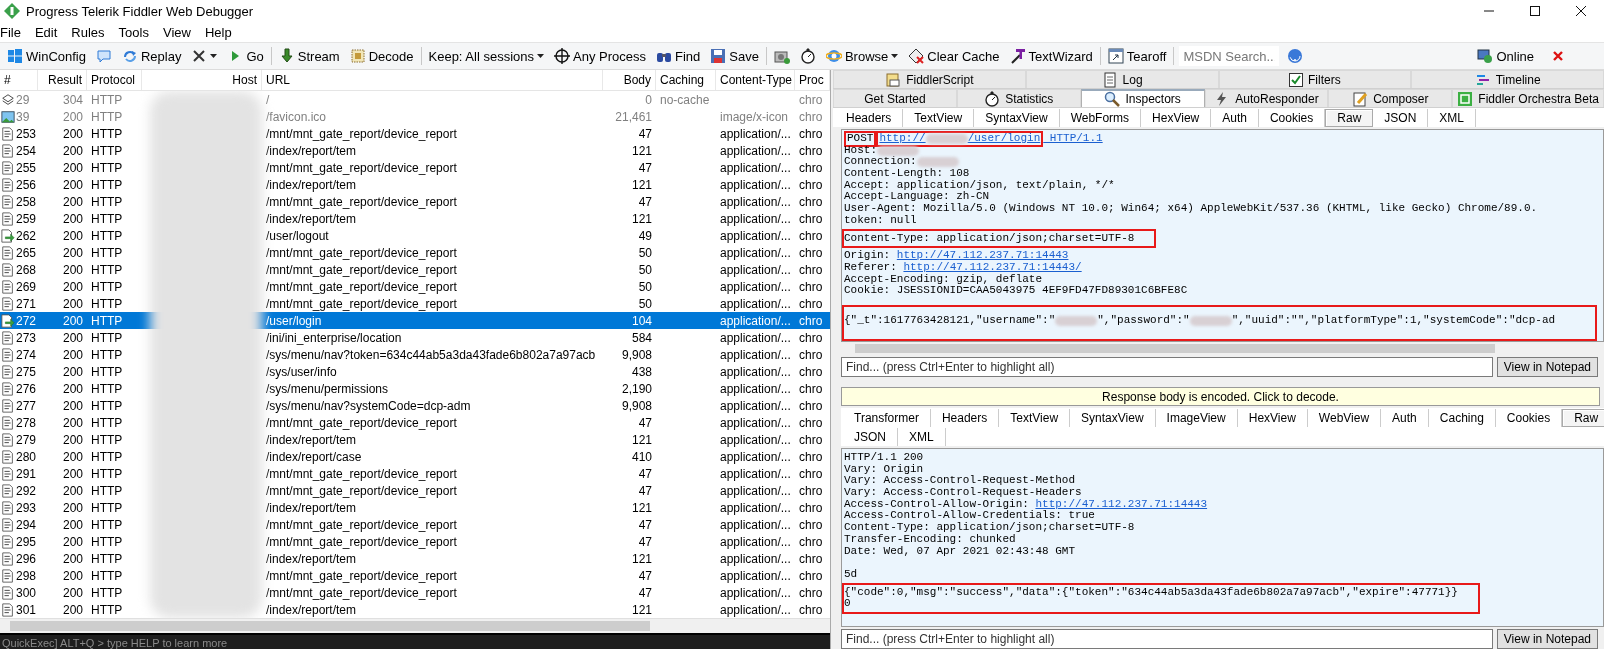  What do you see at coordinates (415, 218) in the screenshot?
I see `session-row: 259 200 HTTP /index/report/tem 121 application/... chro` at bounding box center [415, 218].